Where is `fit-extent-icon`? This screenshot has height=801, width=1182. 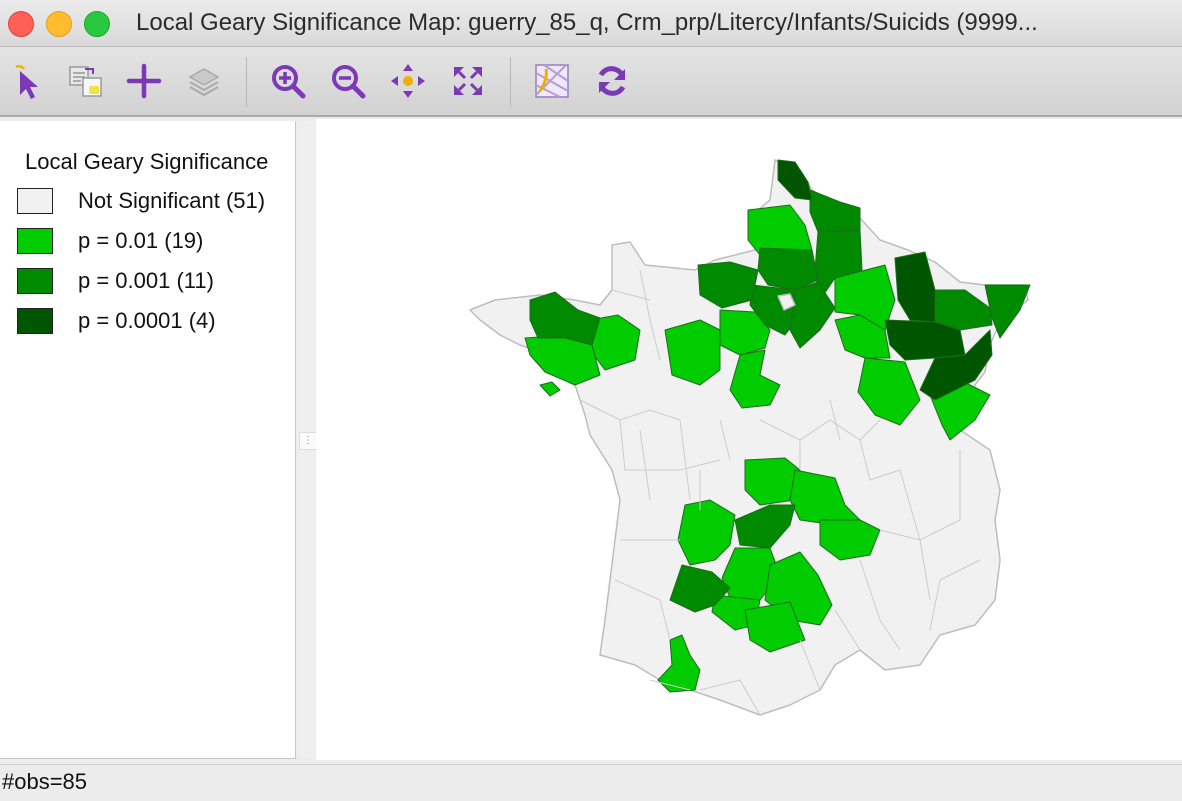 fit-extent-icon is located at coordinates (468, 81).